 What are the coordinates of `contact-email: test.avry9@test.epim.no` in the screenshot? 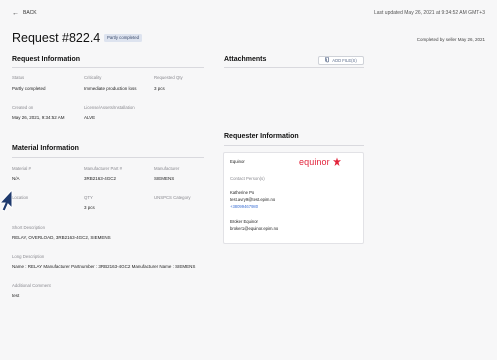 It's located at (253, 199).